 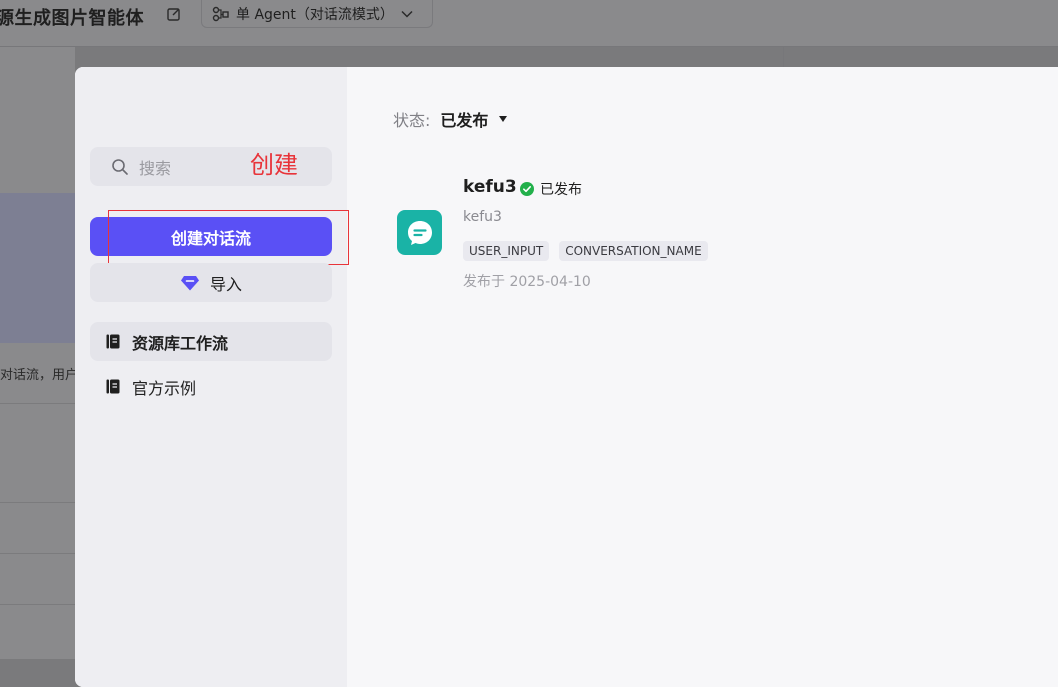 I want to click on status-filter: 状态: 已发布, so click(x=450, y=119).